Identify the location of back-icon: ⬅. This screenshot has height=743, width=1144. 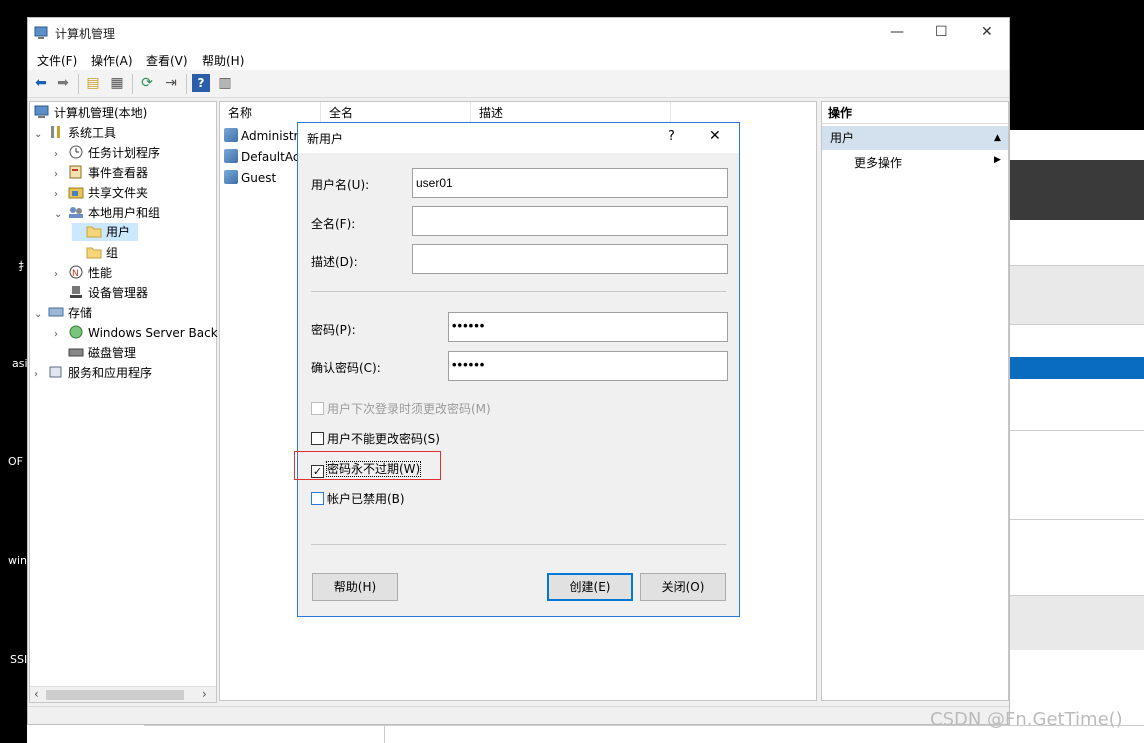
(41, 83).